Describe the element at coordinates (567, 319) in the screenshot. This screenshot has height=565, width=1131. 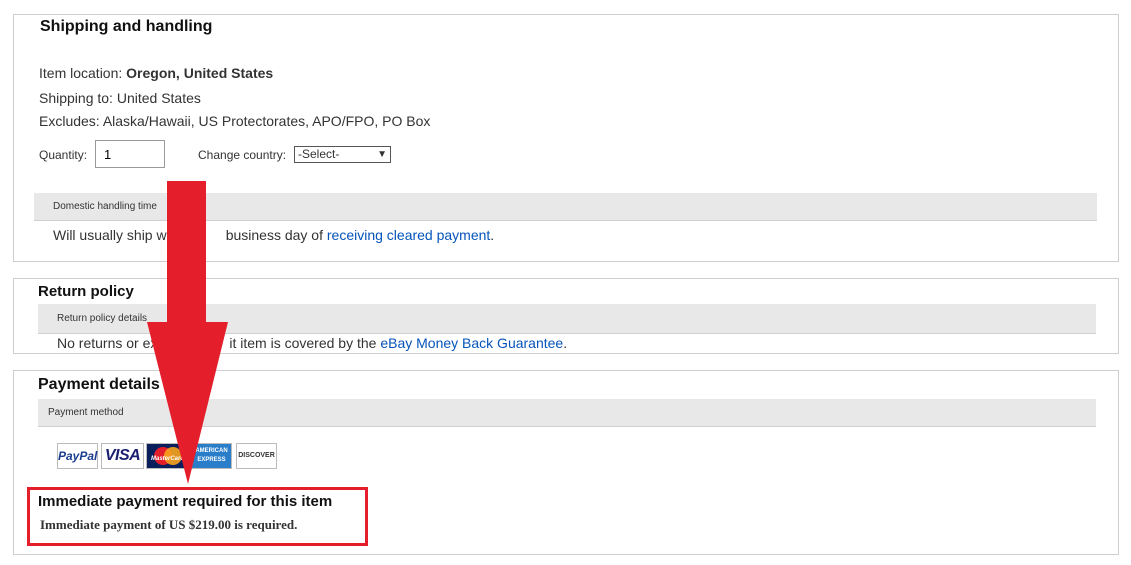
I see `return-details-header: Return policy details` at that location.